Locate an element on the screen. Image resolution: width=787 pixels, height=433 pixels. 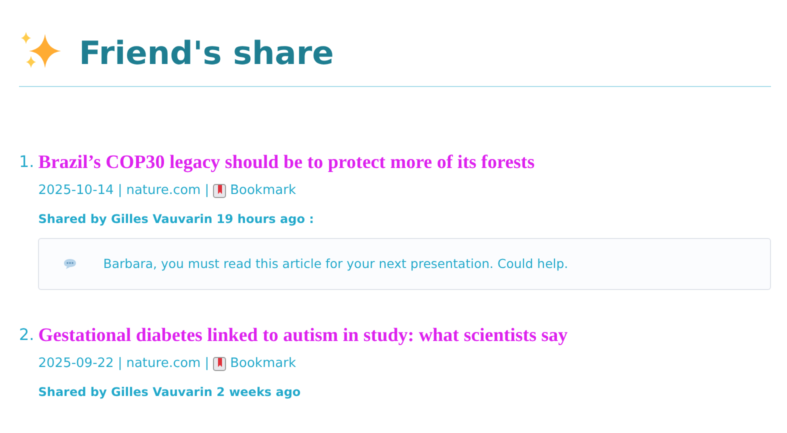
list-number: 1. is located at coordinates (26, 162).